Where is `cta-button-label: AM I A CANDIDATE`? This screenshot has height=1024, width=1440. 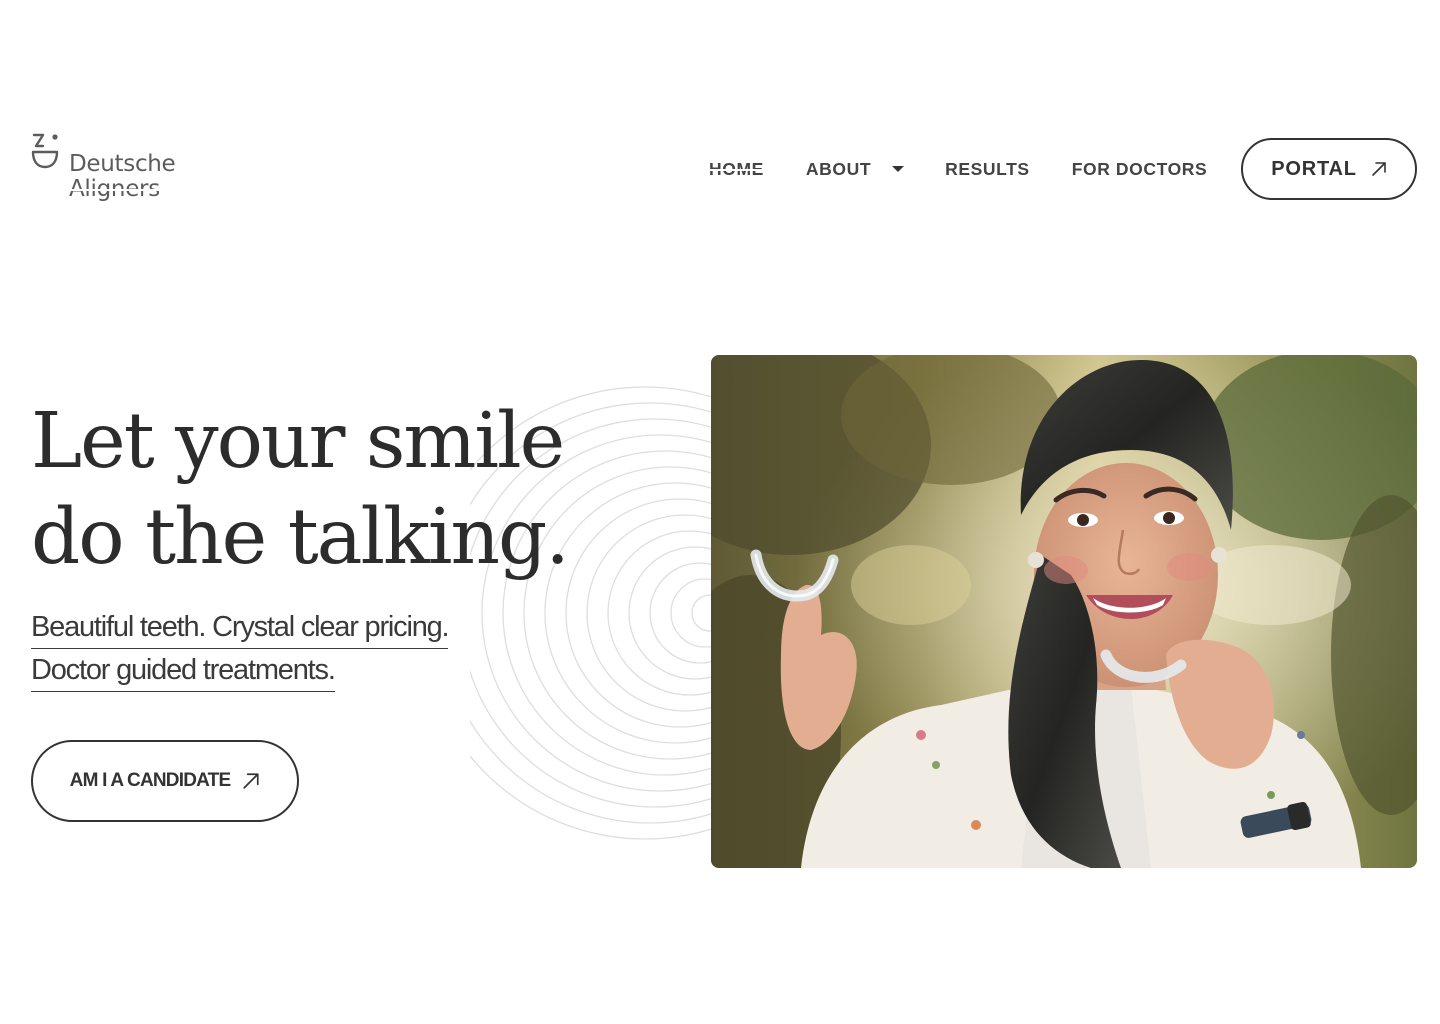 cta-button-label: AM I A CANDIDATE is located at coordinates (150, 780).